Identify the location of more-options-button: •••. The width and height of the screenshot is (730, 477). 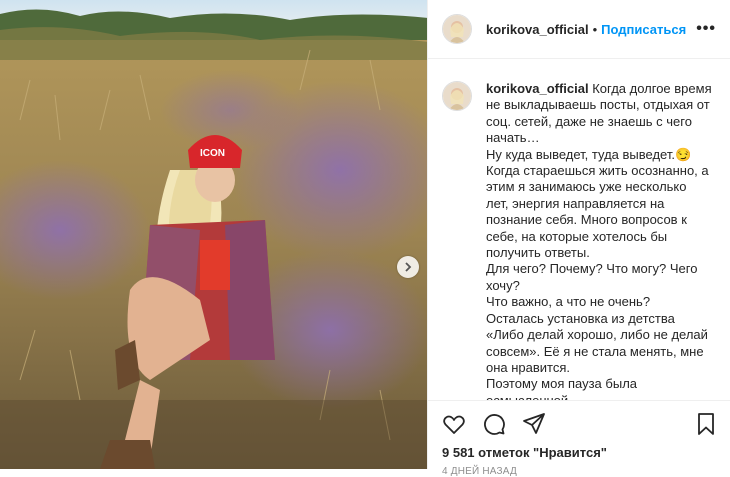
(706, 29).